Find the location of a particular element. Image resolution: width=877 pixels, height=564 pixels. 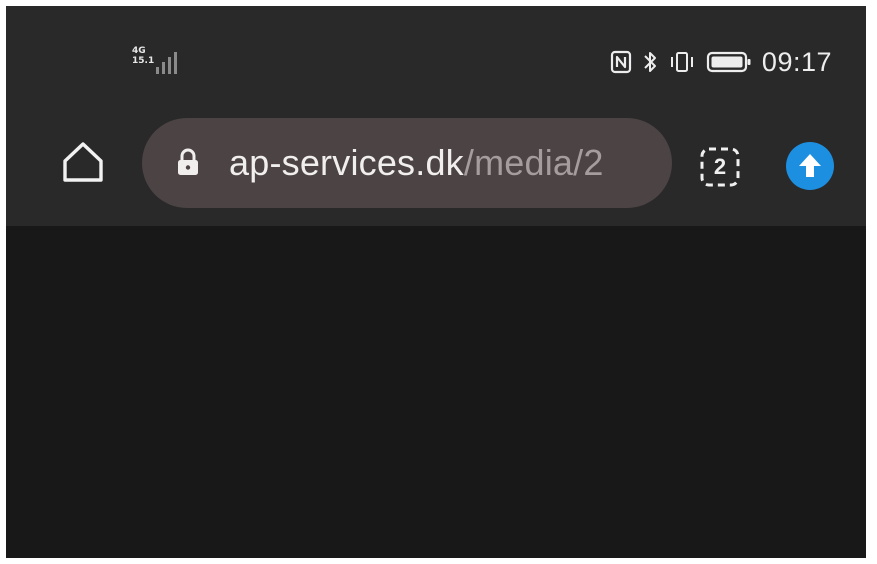

cellular-signal-icon is located at coordinates (166, 62).